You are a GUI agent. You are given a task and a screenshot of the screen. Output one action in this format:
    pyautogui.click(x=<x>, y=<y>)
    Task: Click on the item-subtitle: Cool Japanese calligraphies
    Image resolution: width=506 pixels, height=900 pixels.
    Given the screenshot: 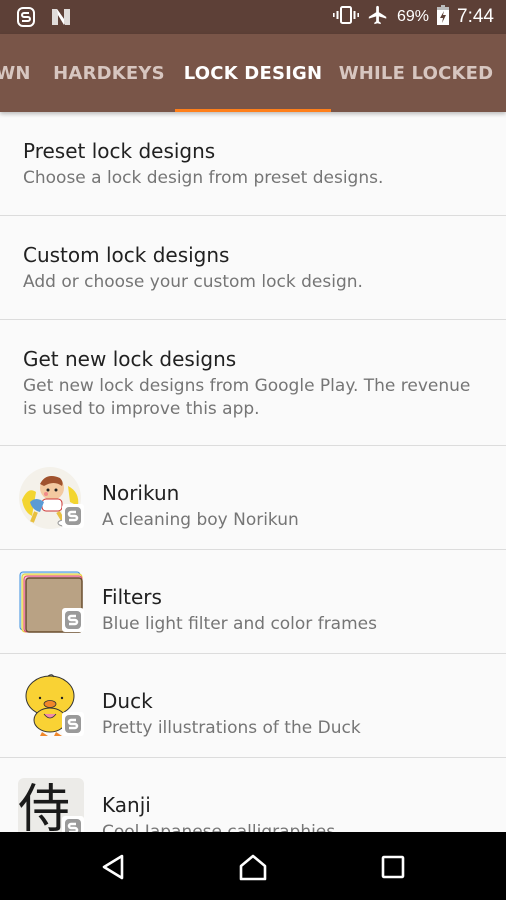 What is the action you would take?
    pyautogui.click(x=219, y=827)
    